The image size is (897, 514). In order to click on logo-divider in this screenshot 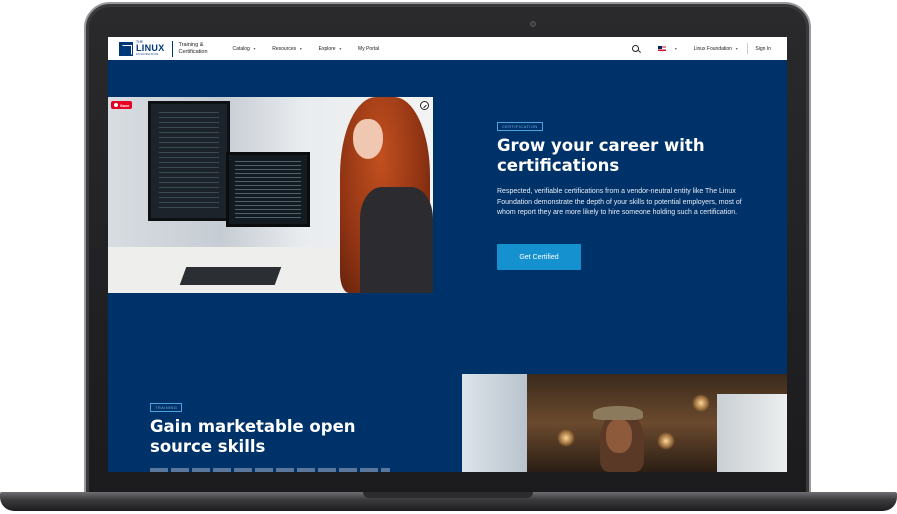, I will do `click(172, 48)`.